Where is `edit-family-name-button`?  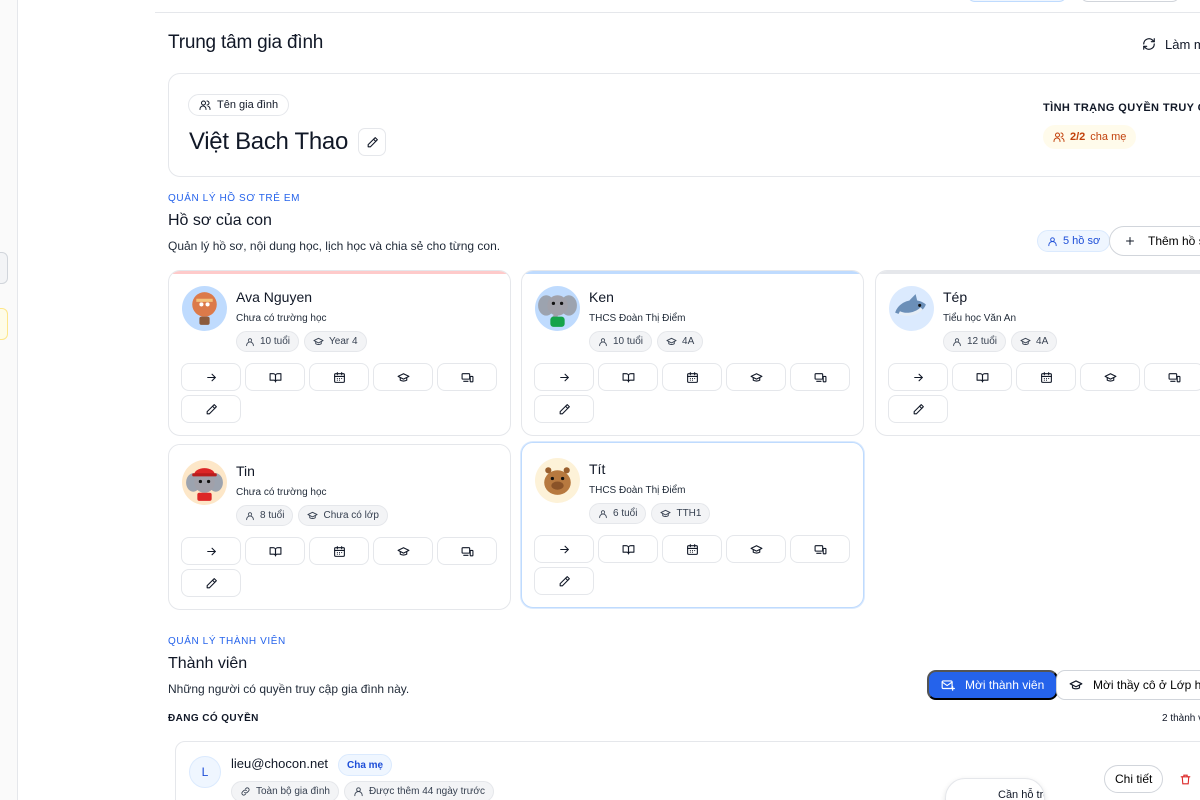 edit-family-name-button is located at coordinates (372, 142).